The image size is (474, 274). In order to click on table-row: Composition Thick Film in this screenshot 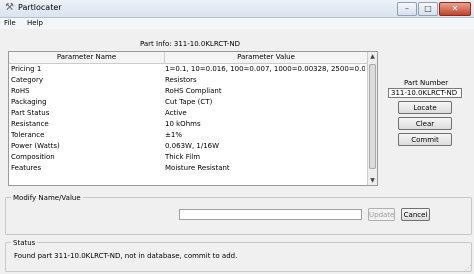, I will do `click(188, 157)`.